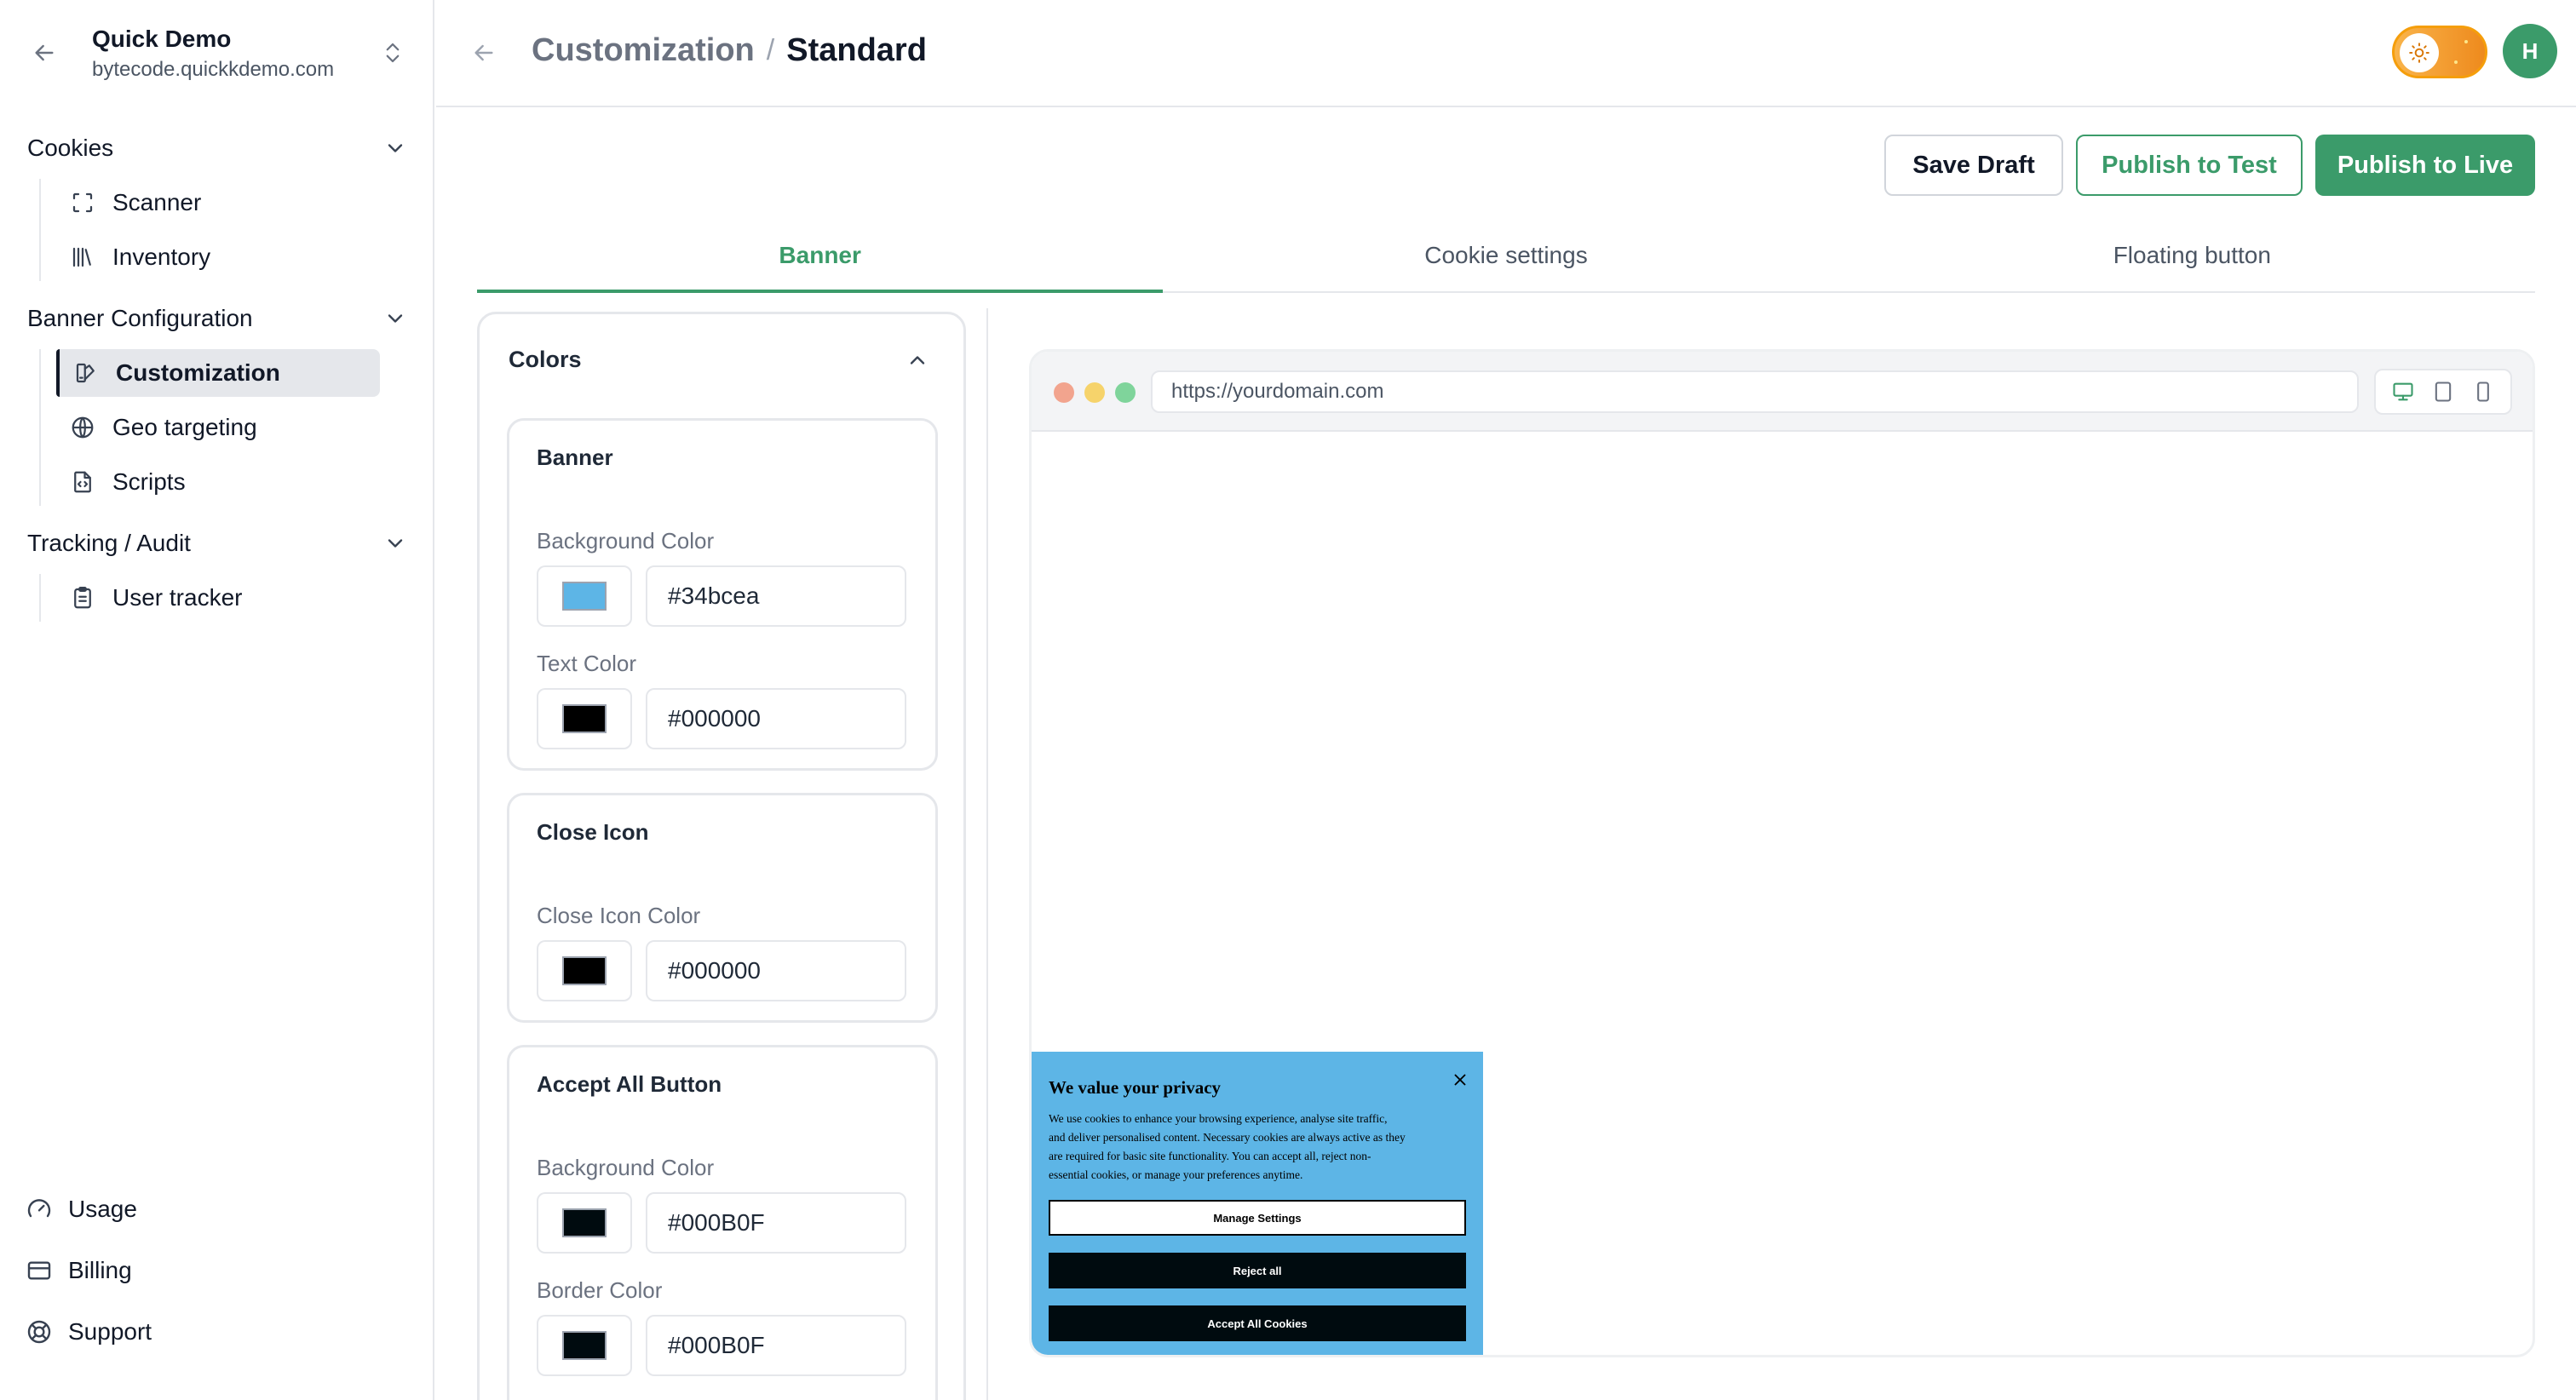 Image resolution: width=2576 pixels, height=1400 pixels. Describe the element at coordinates (218, 482) in the screenshot. I see `sidebar-item-scripts: Scripts` at that location.